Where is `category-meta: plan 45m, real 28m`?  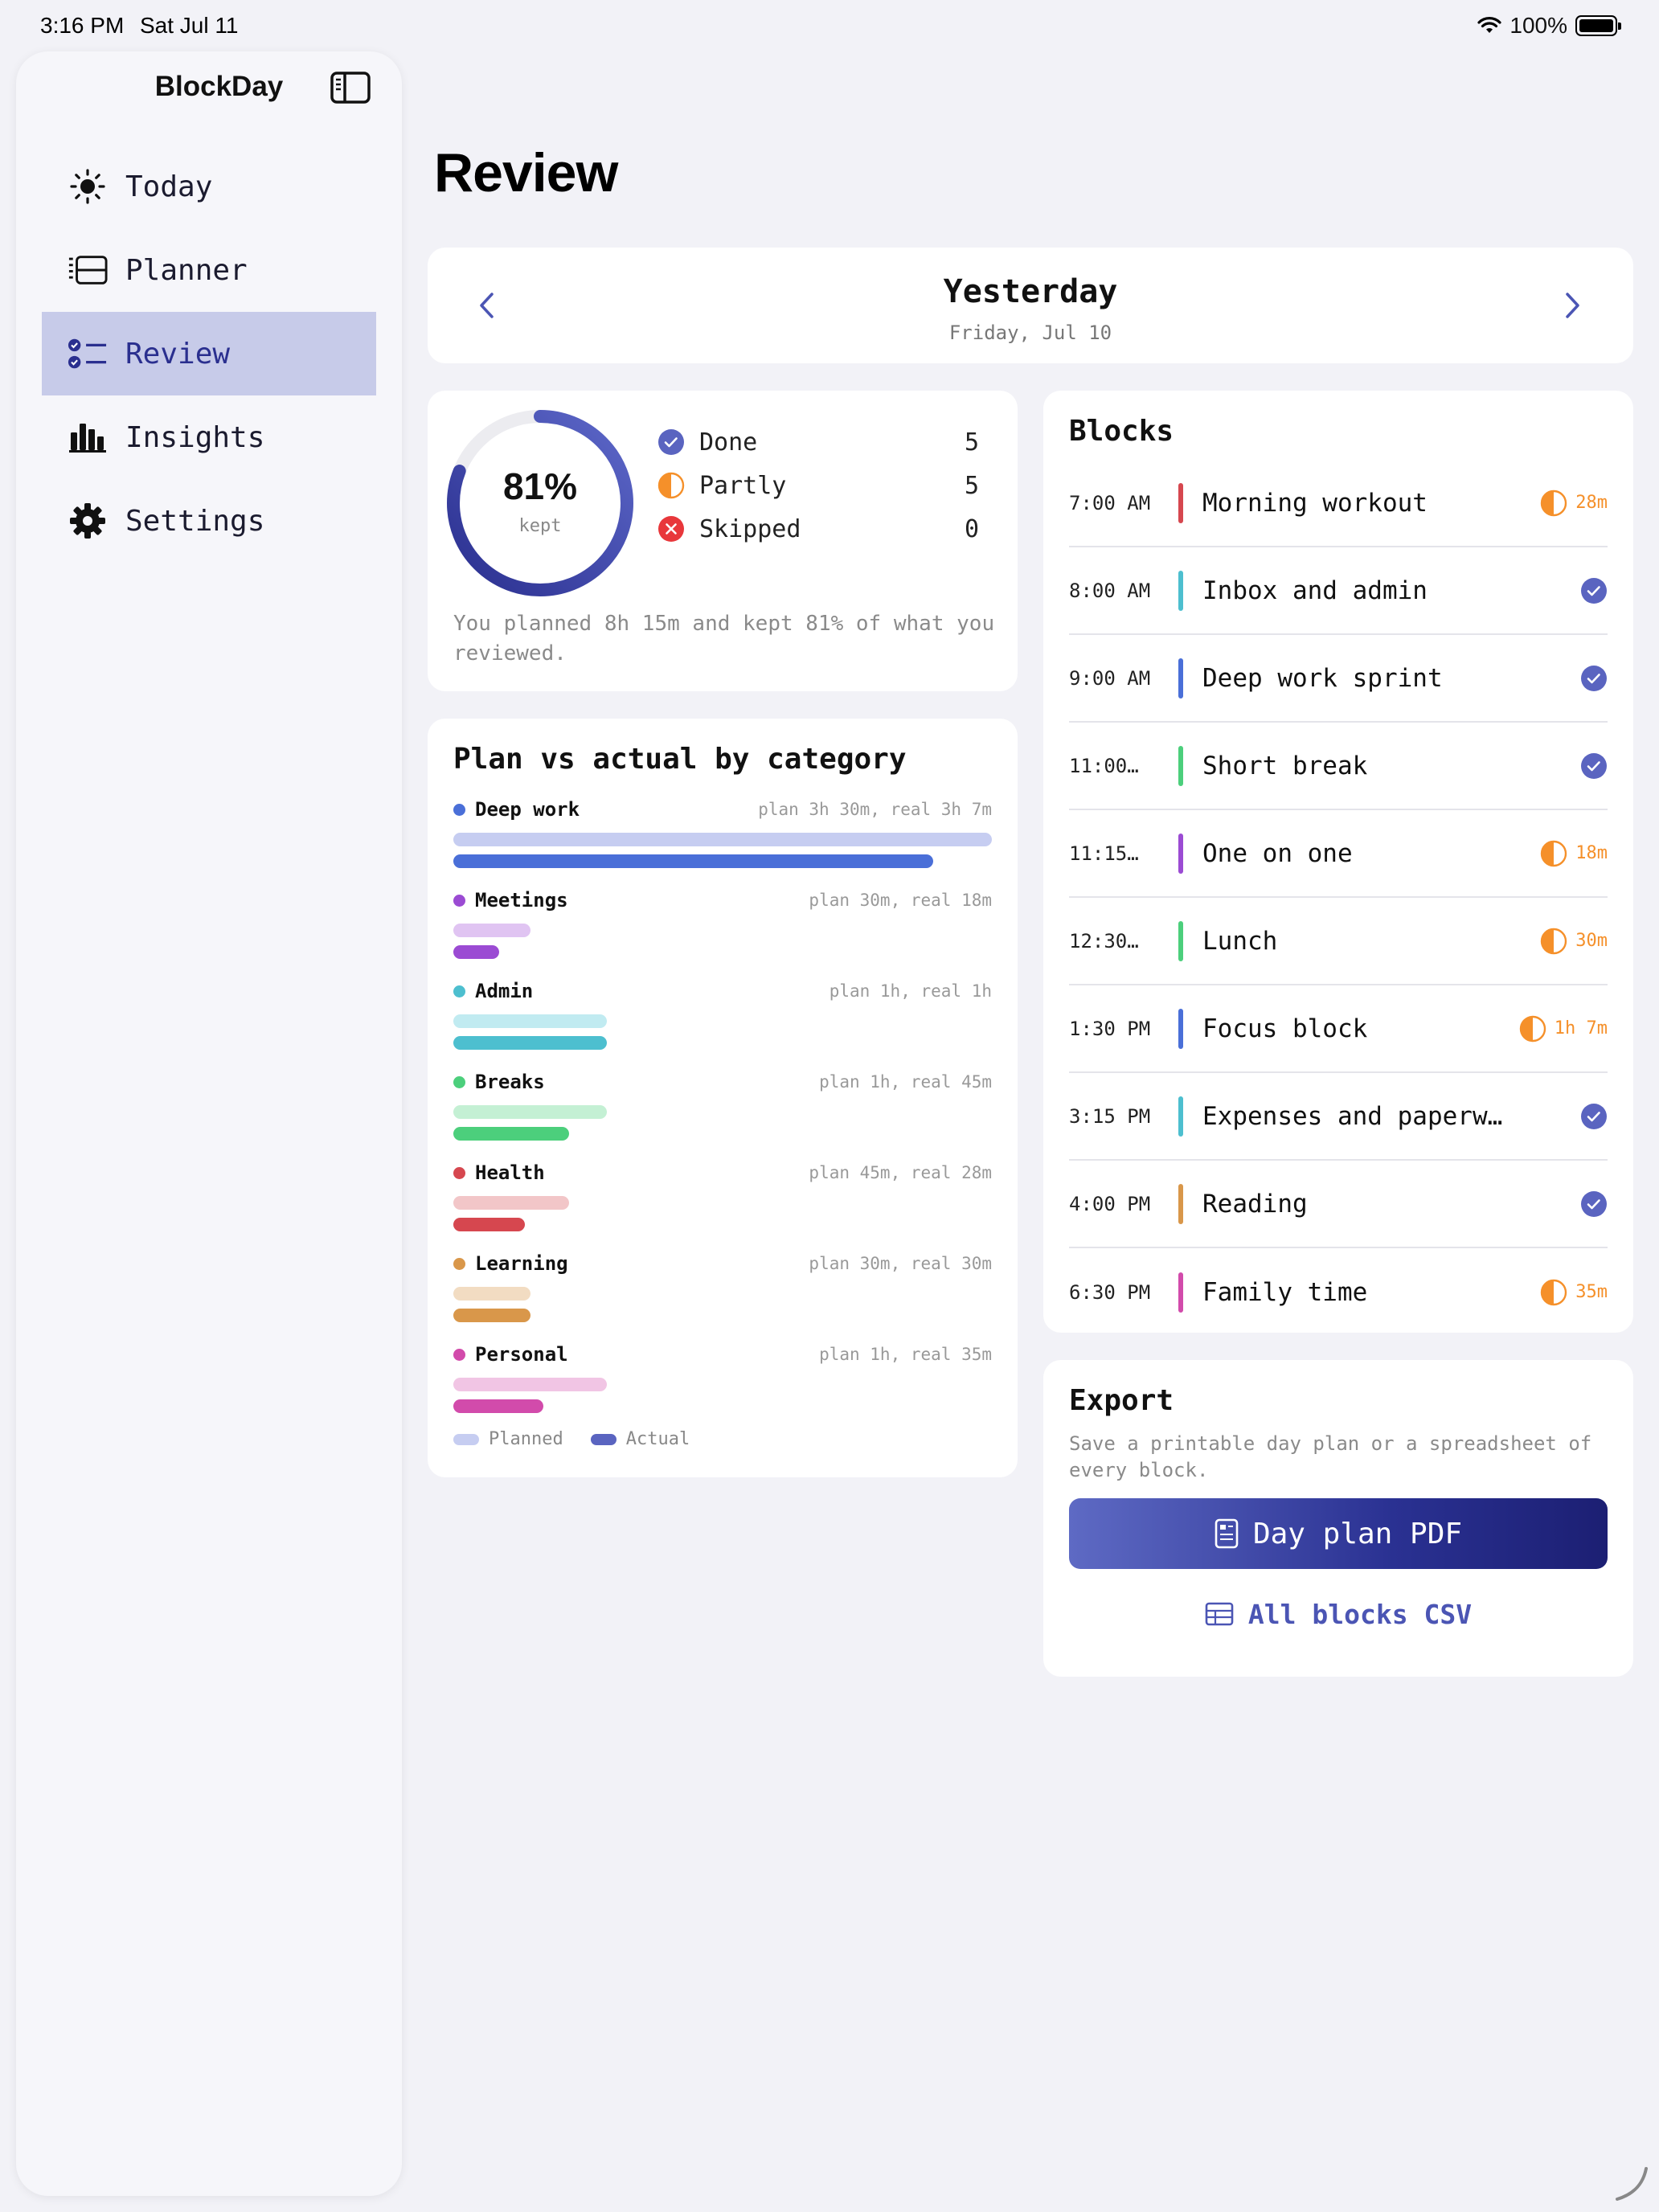 category-meta: plan 45m, real 28m is located at coordinates (900, 1172).